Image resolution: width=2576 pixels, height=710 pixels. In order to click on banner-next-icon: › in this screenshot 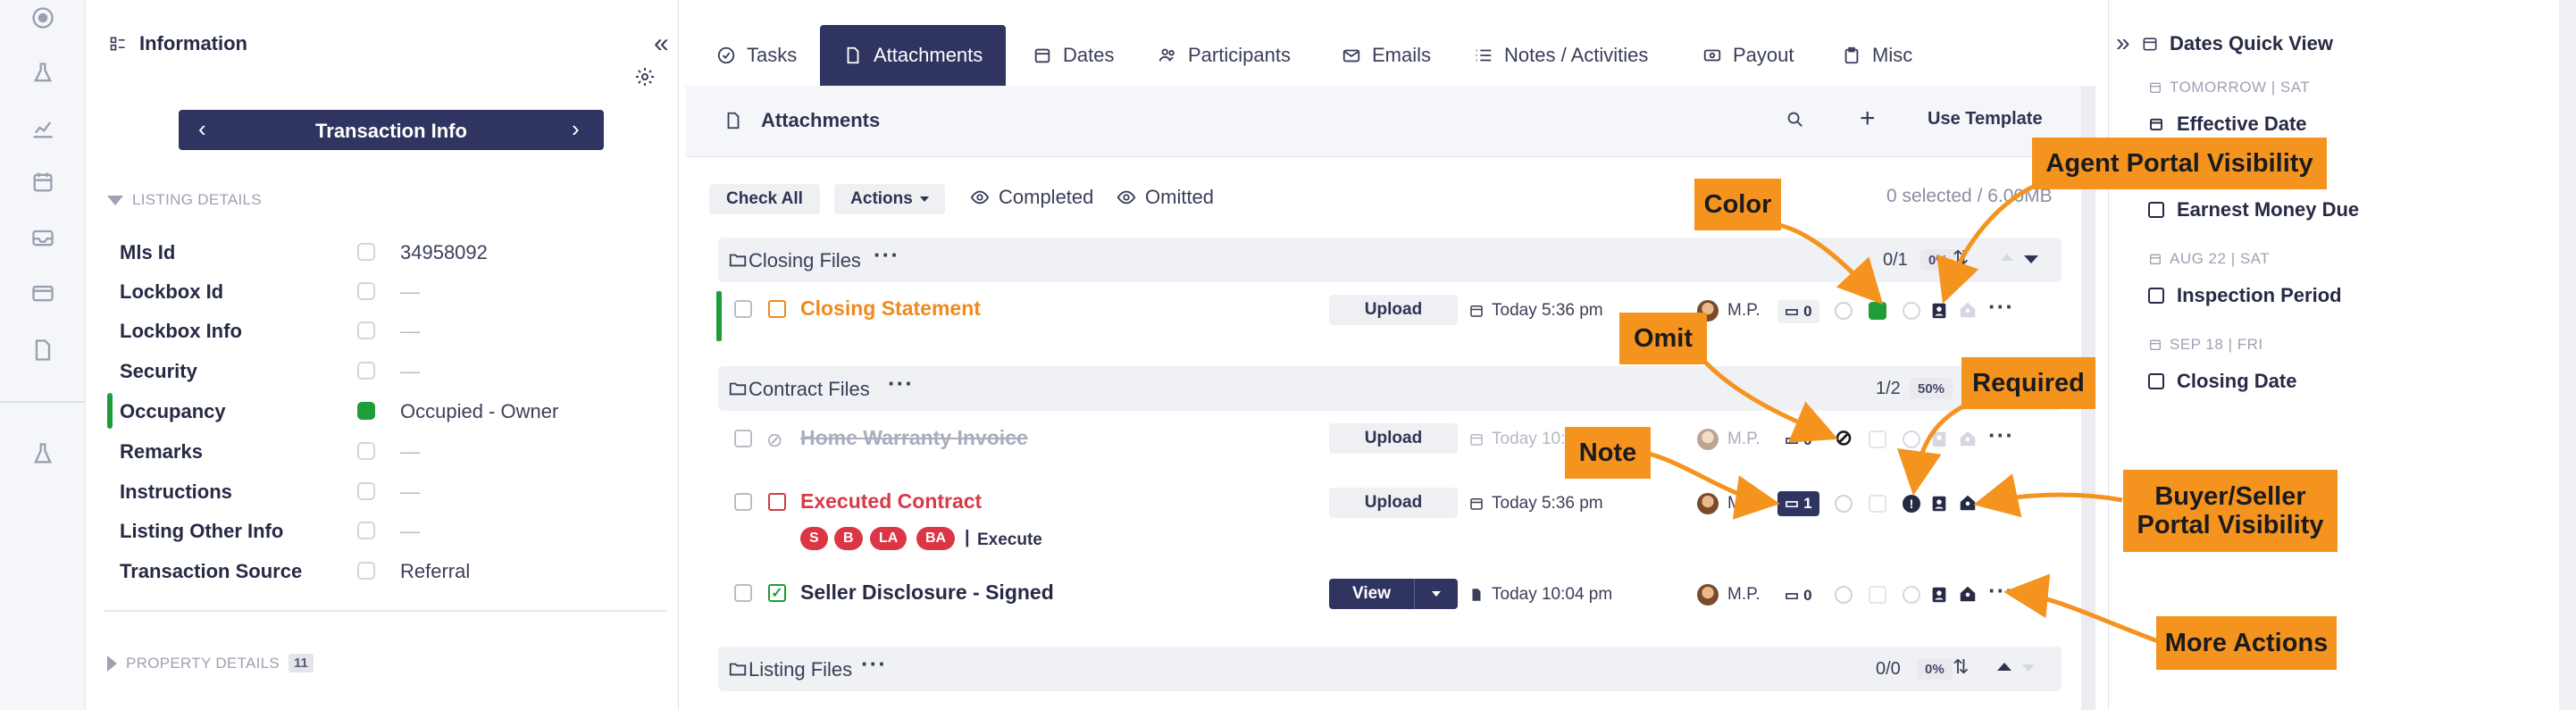, I will do `click(576, 129)`.